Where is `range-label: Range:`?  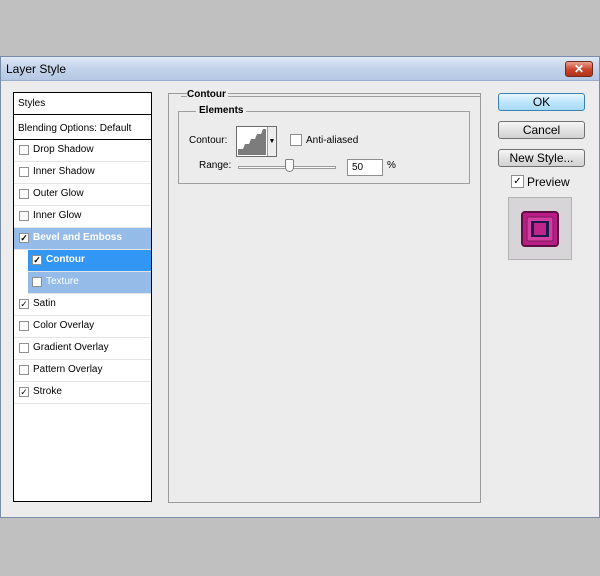 range-label: Range: is located at coordinates (215, 165).